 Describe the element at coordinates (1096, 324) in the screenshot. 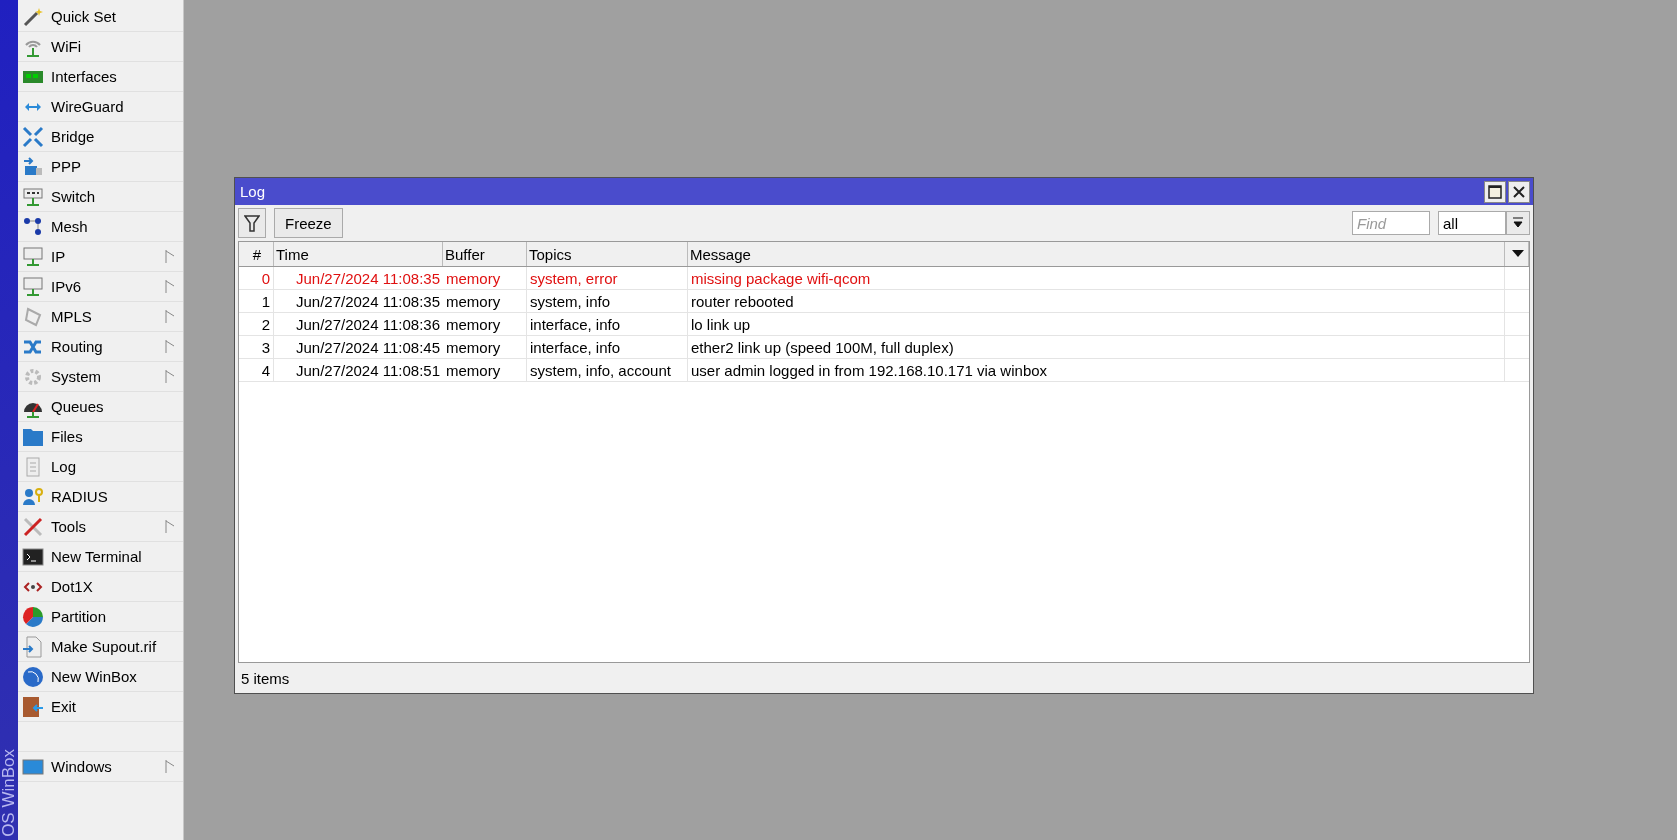

I see `table-cell: lo link up` at that location.